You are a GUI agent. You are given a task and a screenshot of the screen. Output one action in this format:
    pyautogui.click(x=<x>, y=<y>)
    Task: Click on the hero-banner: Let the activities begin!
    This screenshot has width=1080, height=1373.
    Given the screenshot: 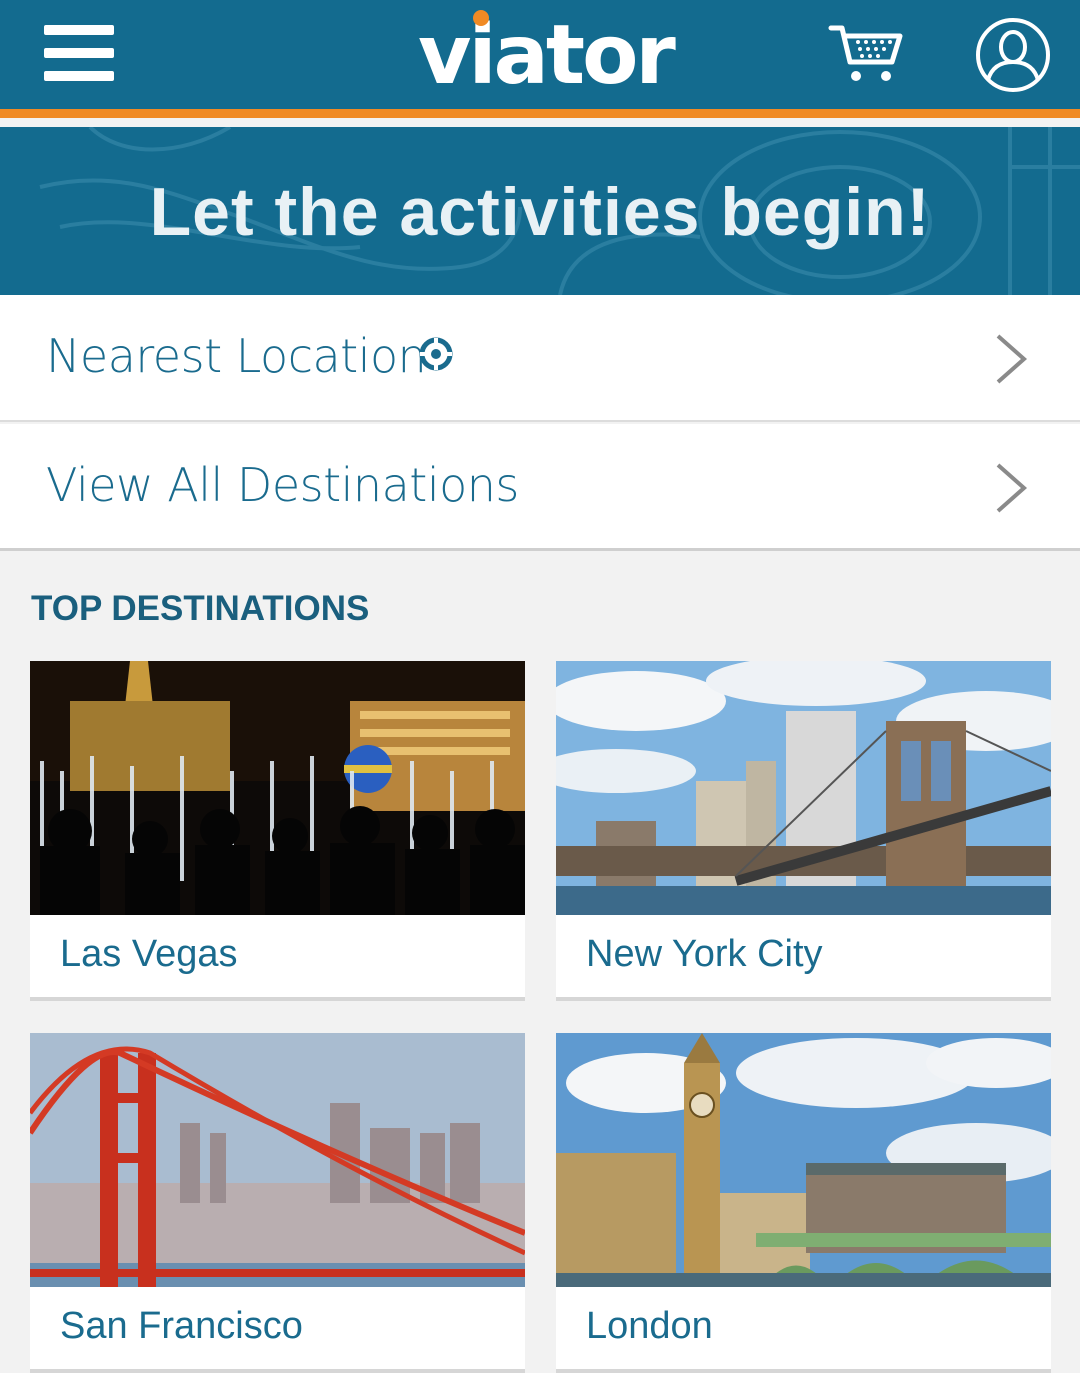 What is the action you would take?
    pyautogui.click(x=540, y=211)
    